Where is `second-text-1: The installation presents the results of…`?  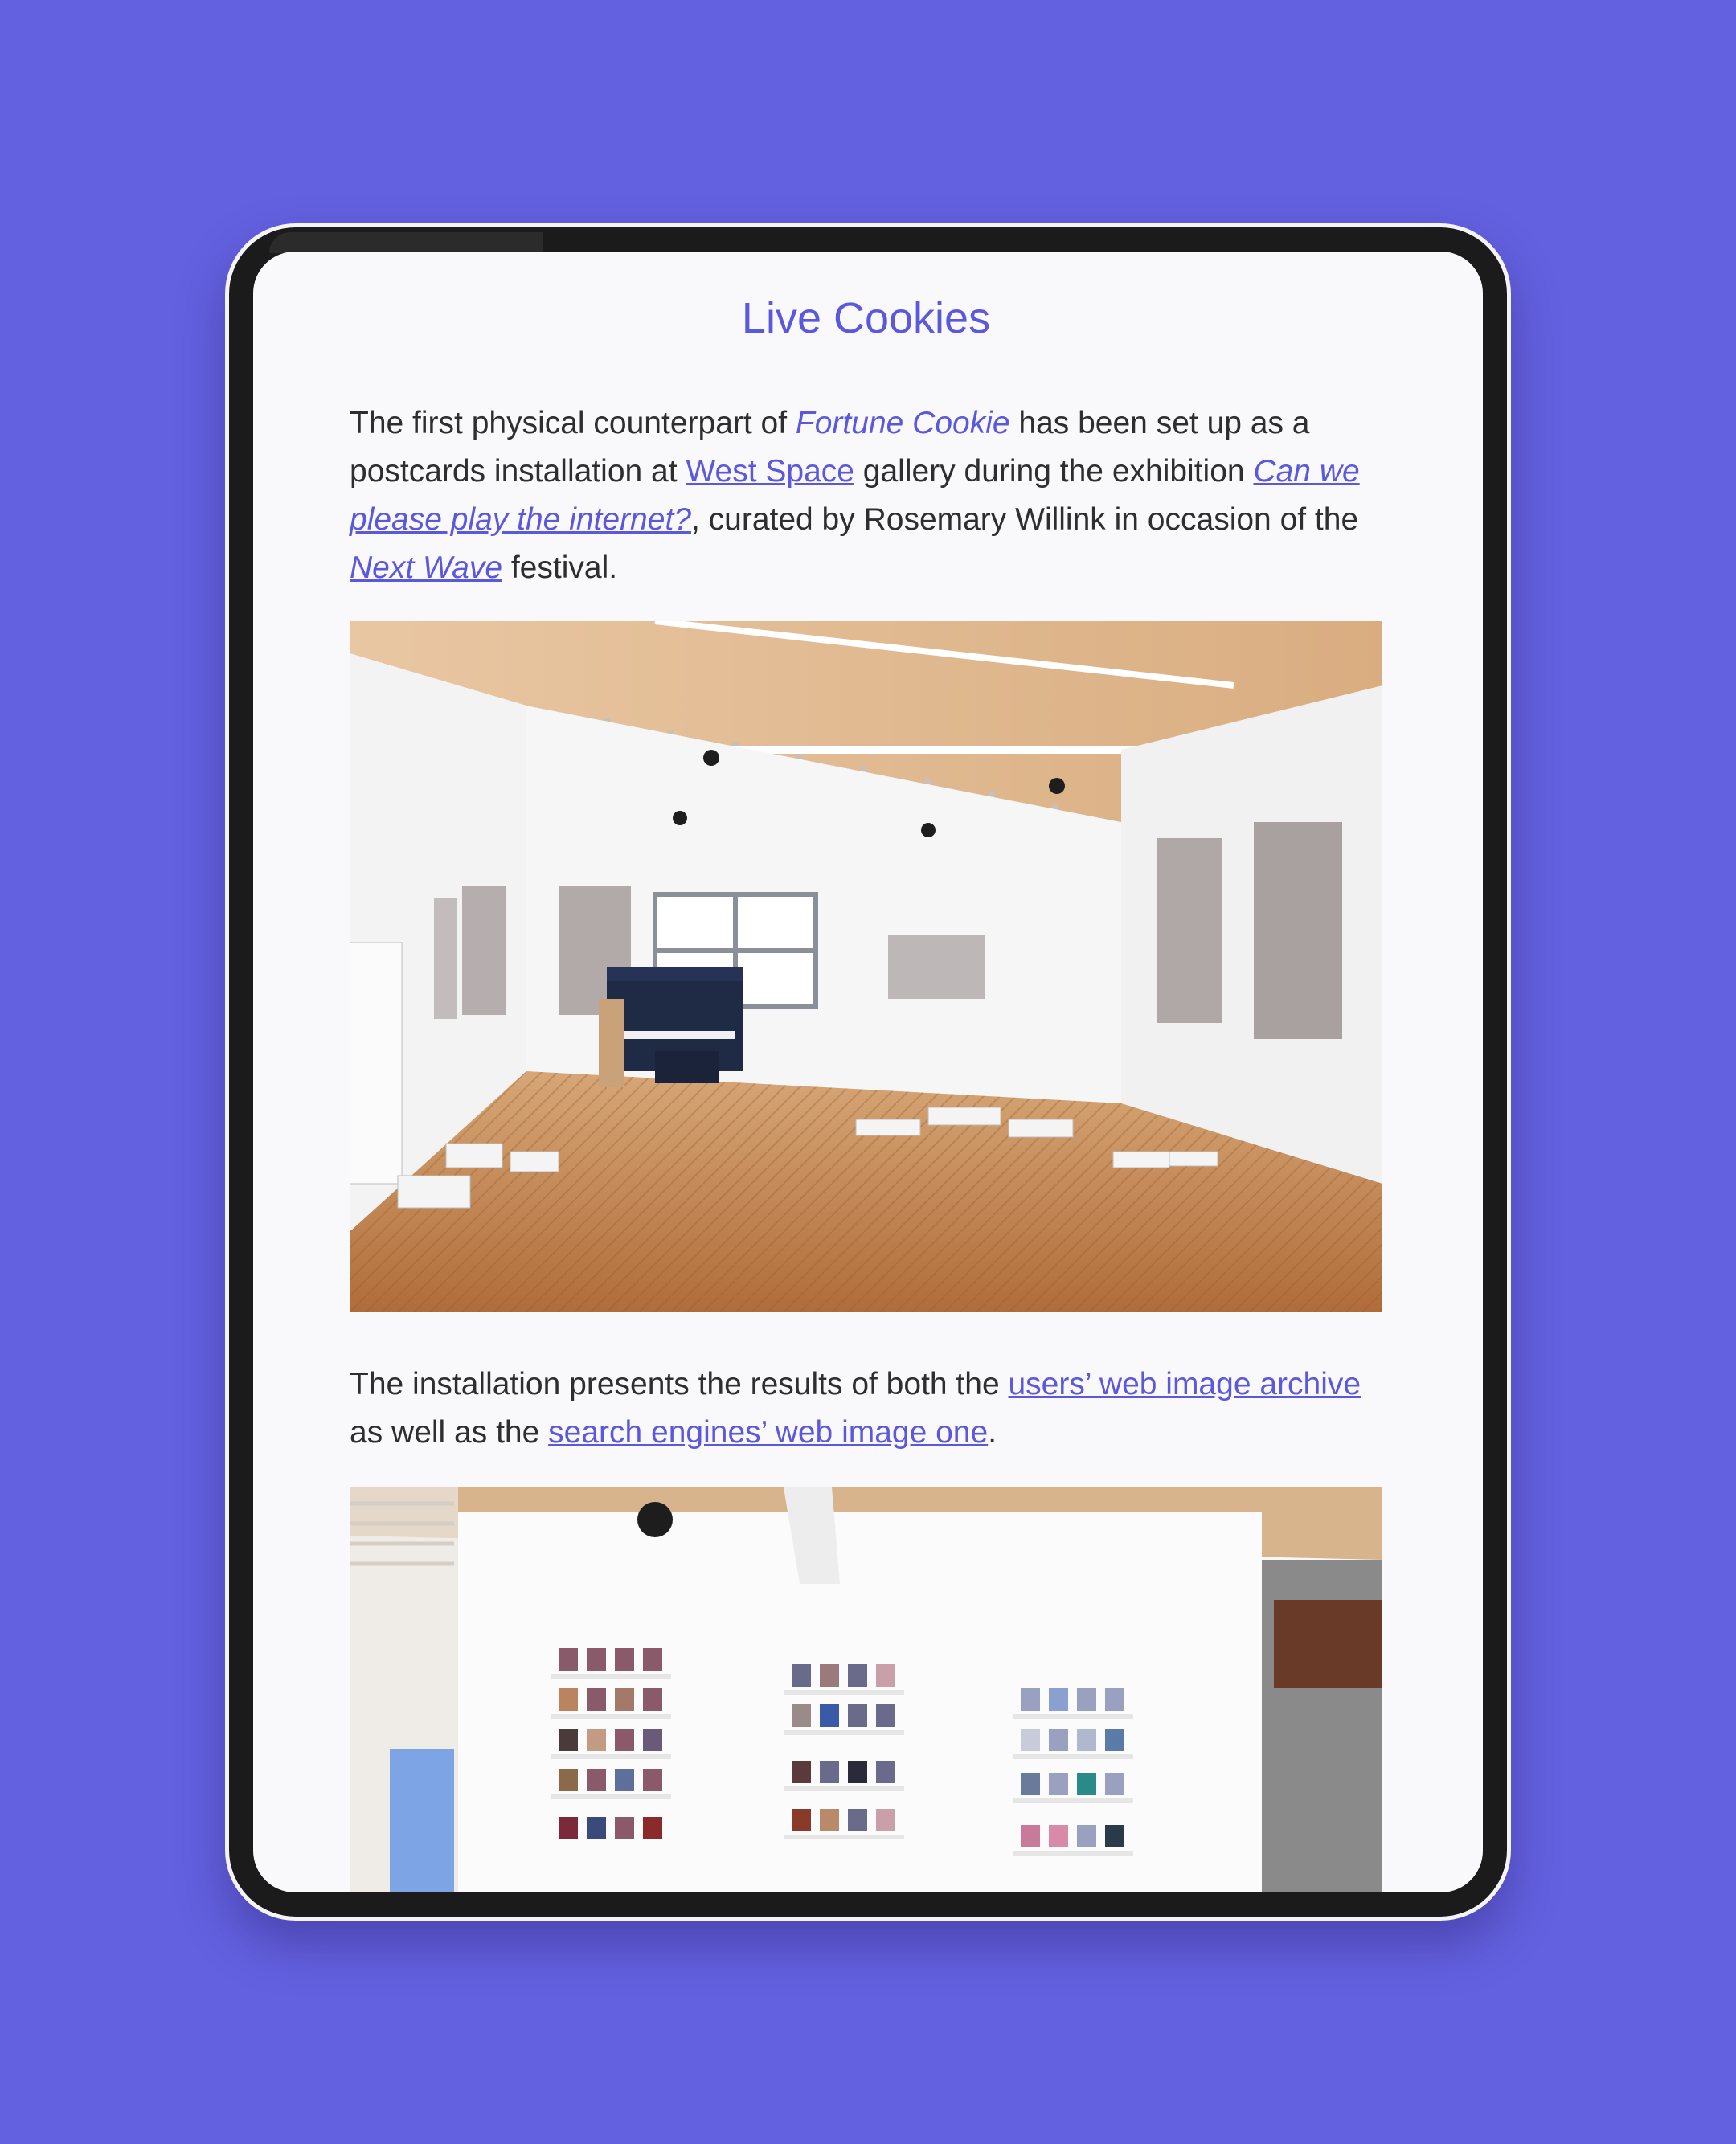
second-text-1: The installation presents the results of… is located at coordinates (679, 1384).